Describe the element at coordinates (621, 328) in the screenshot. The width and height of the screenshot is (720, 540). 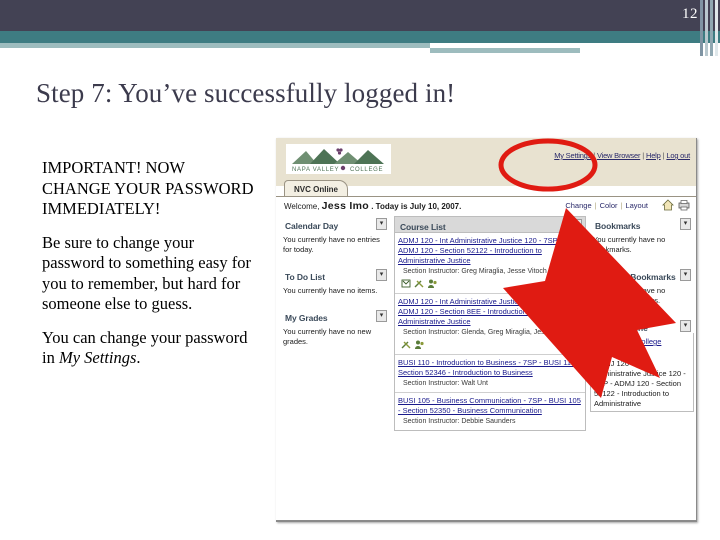
I see `portlet-title-whos-online: Who's Online` at that location.